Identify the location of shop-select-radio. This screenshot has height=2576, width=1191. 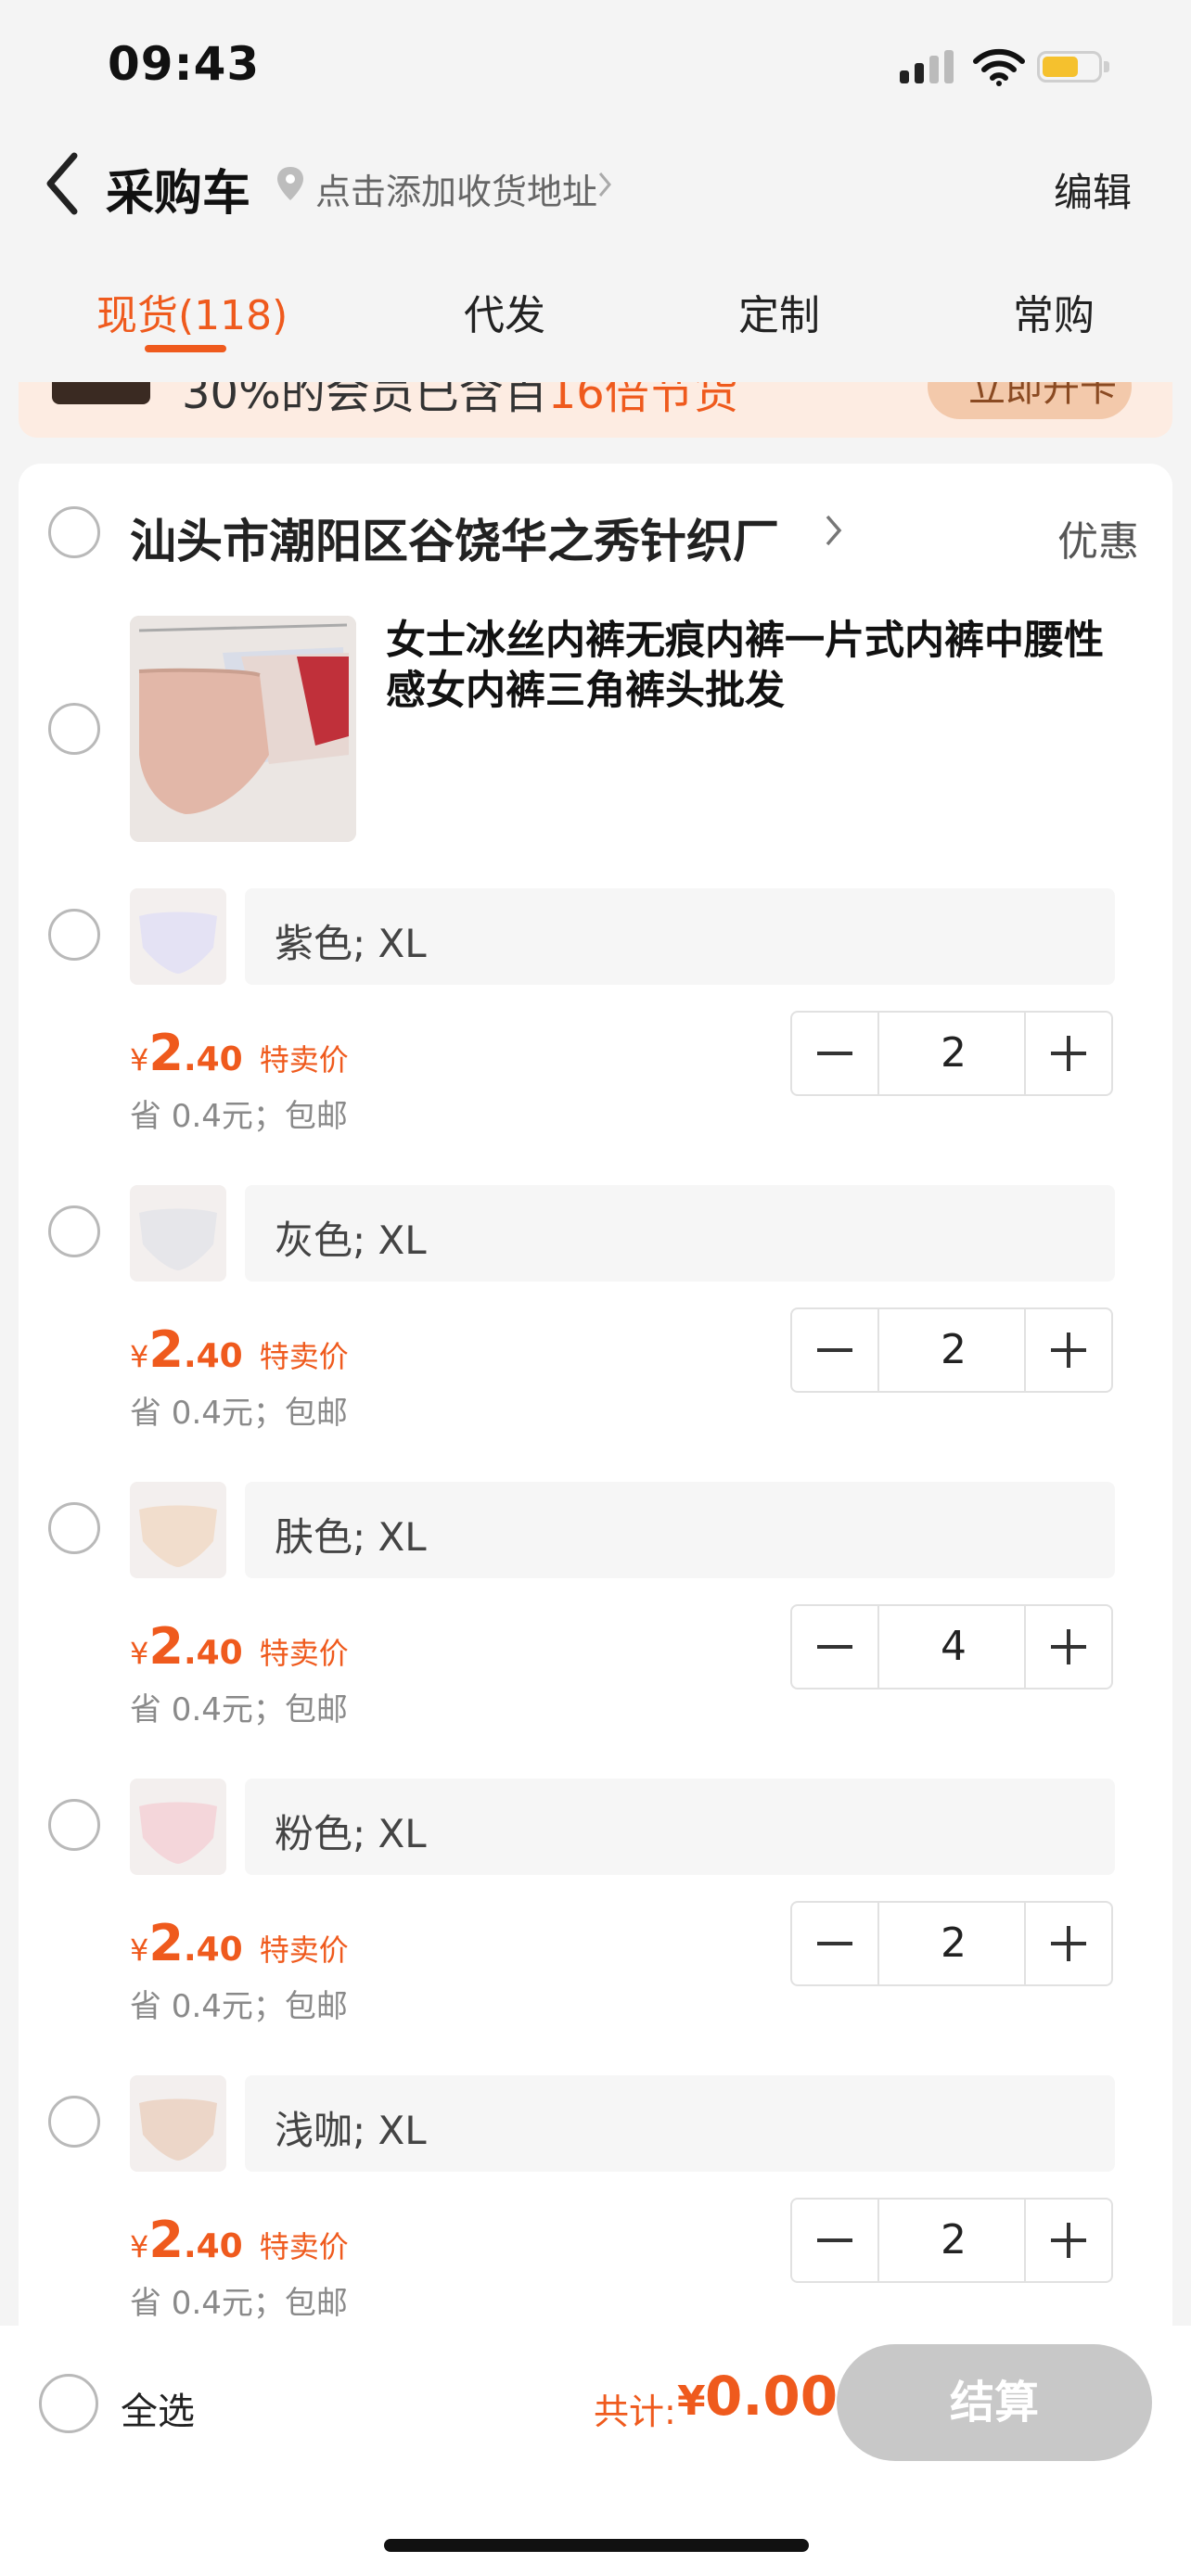
(74, 532).